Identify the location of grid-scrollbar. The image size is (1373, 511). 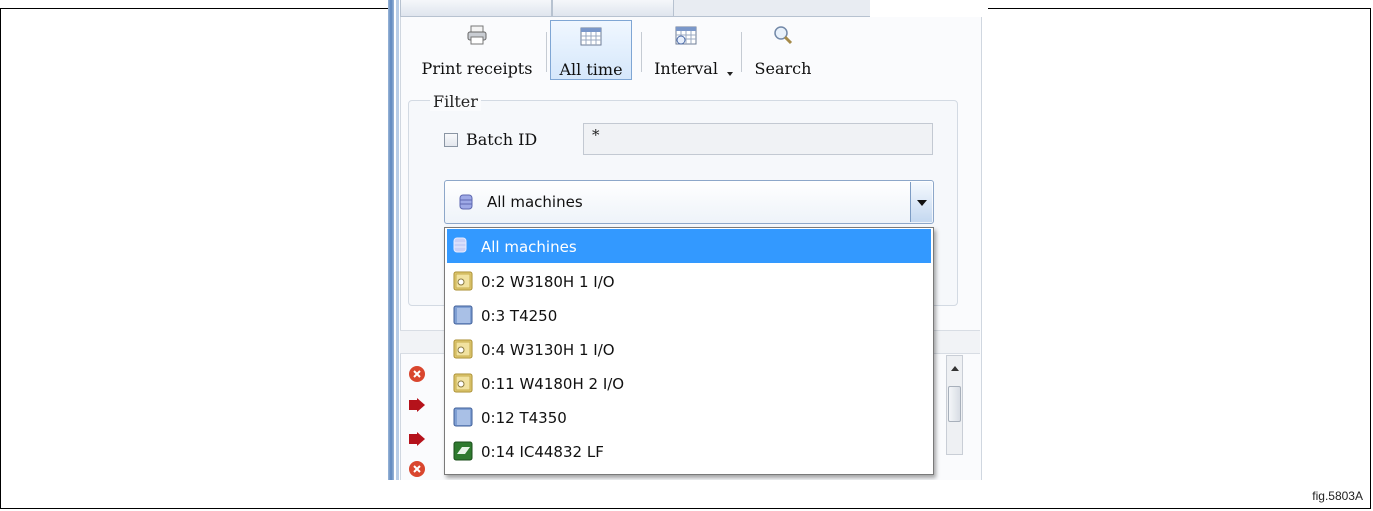
(954, 405).